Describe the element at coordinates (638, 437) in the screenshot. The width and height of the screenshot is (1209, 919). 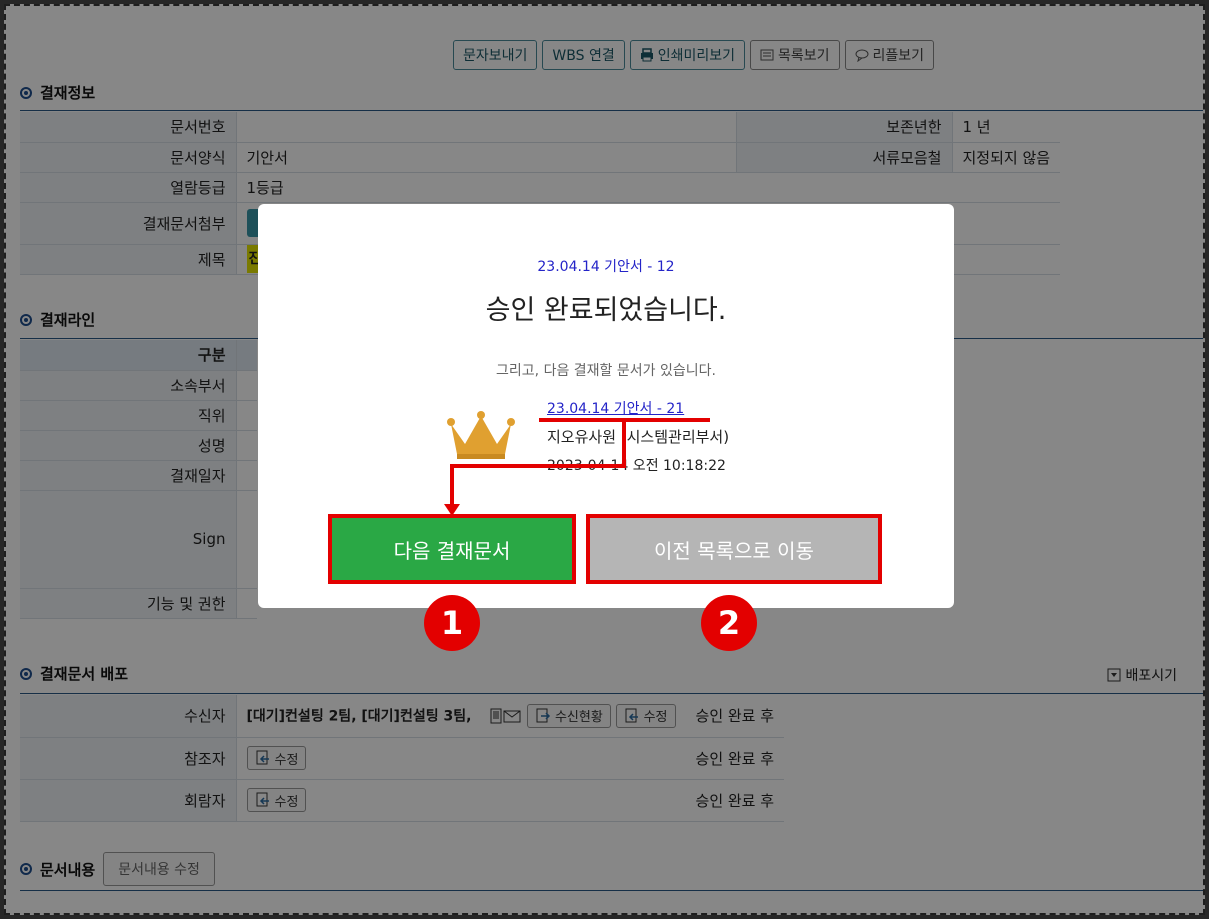
I see `drafter-info: 지오유사원 (시스템관리부서)` at that location.